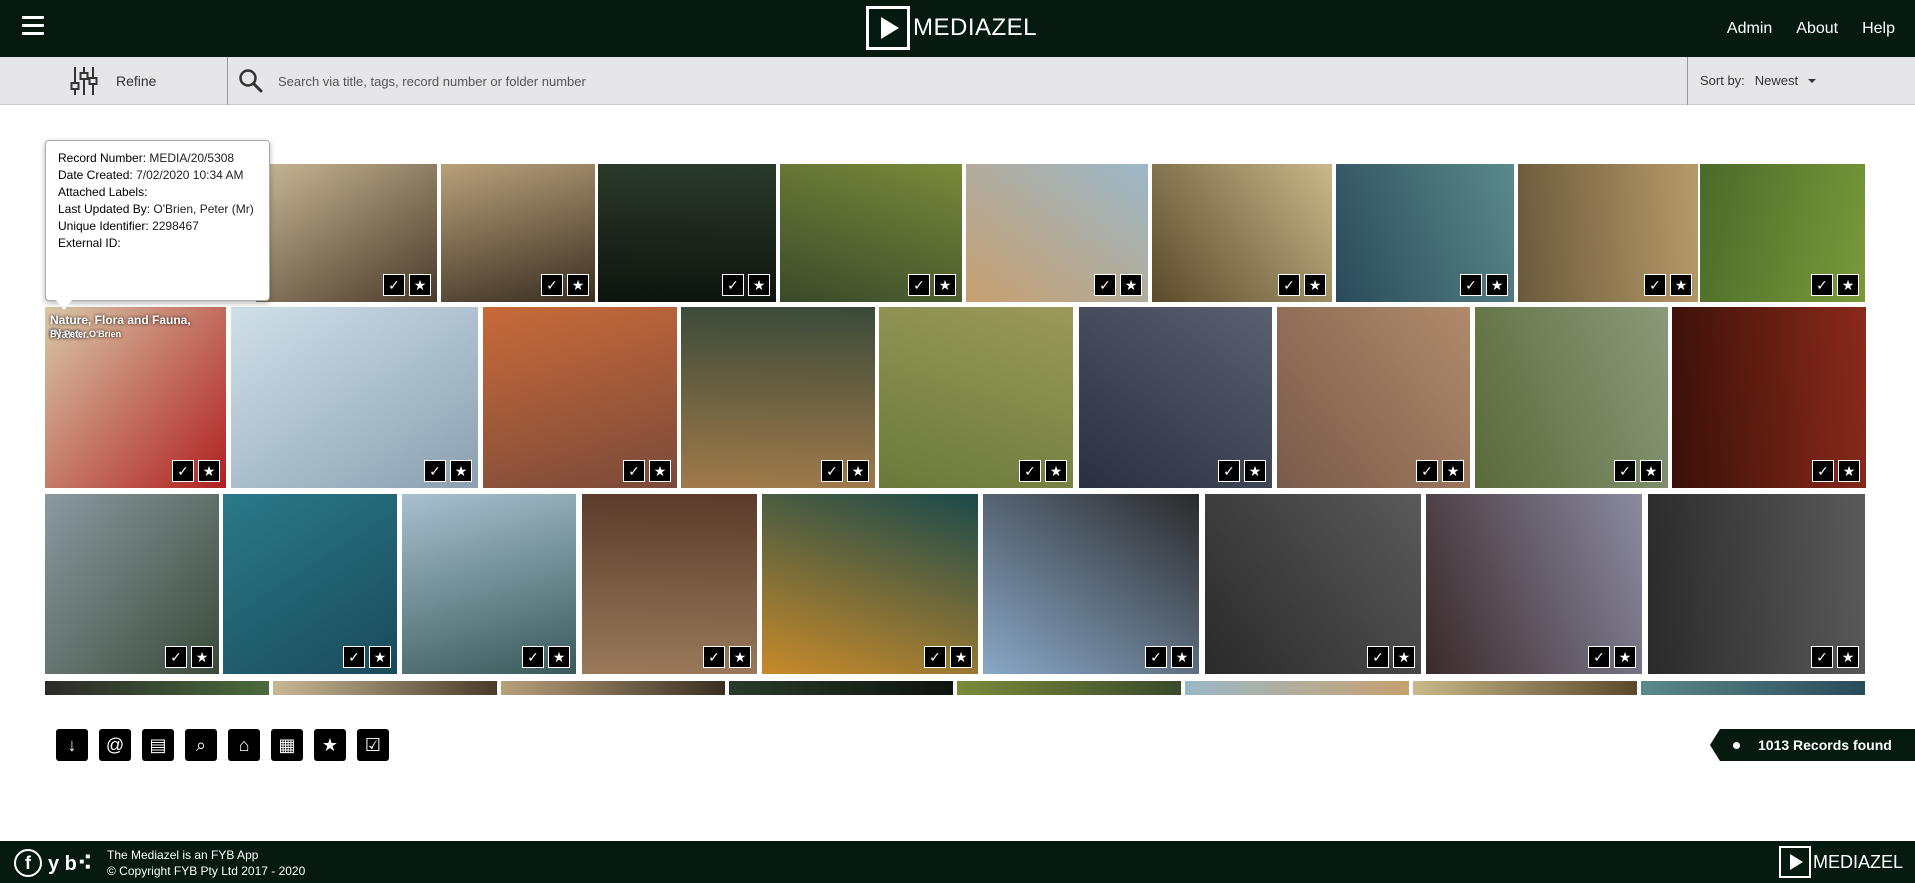 This screenshot has width=1915, height=883. What do you see at coordinates (330, 745) in the screenshot?
I see `star-icon: ★` at bounding box center [330, 745].